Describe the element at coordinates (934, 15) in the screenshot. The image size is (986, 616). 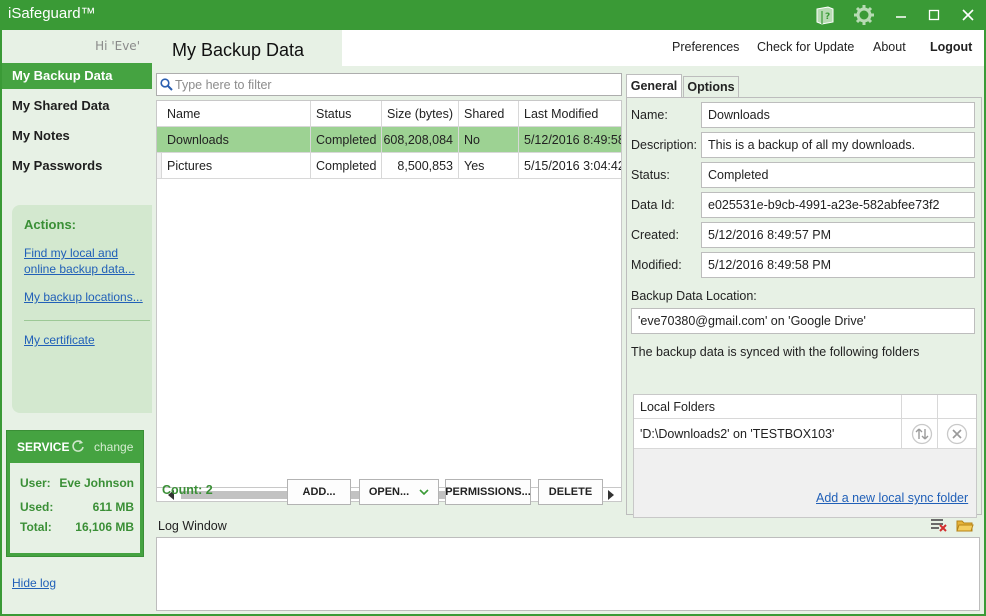
I see `maximize-icon` at that location.